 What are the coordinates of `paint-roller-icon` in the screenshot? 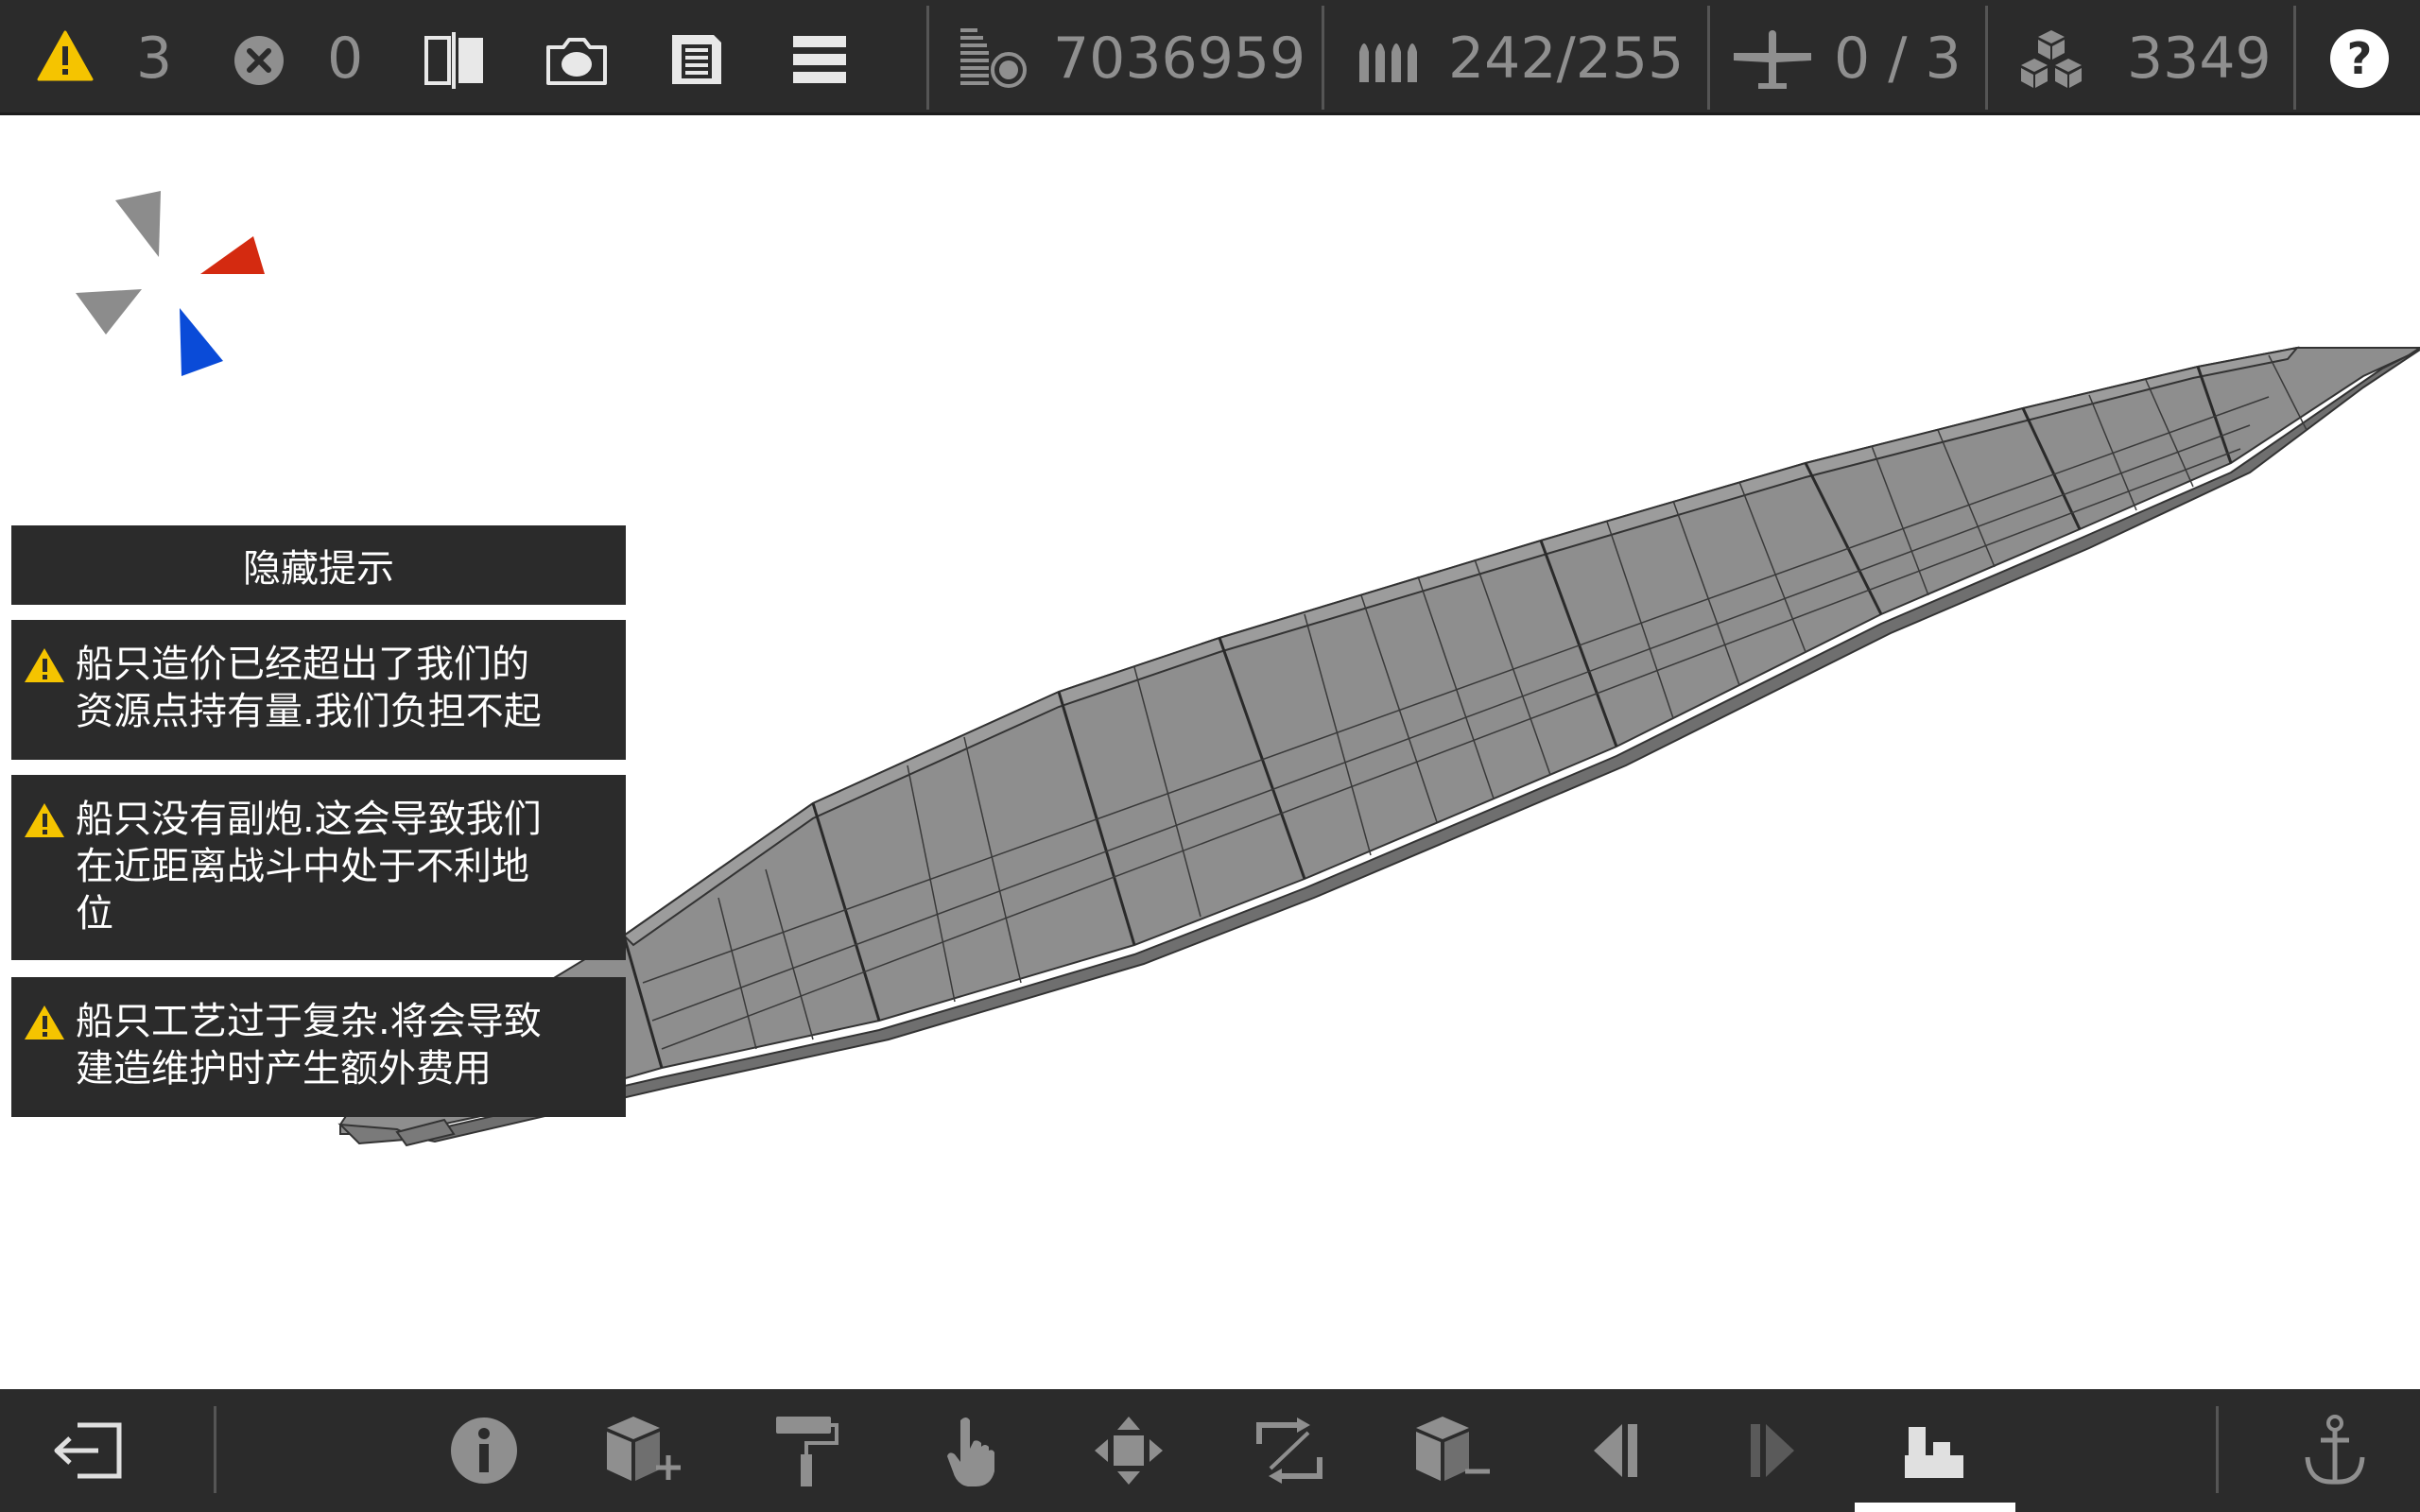 It's located at (807, 1451).